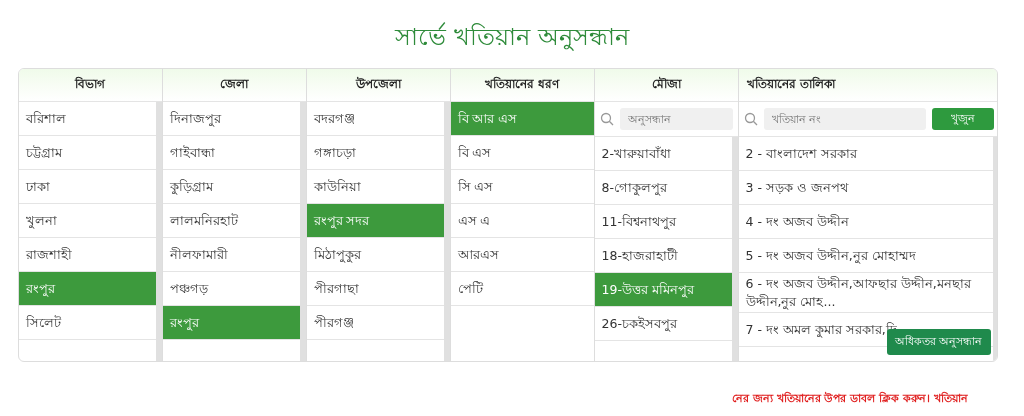 This screenshot has width=1024, height=416. I want to click on column-heading: খতিয়ানের ধরণ, so click(522, 85).